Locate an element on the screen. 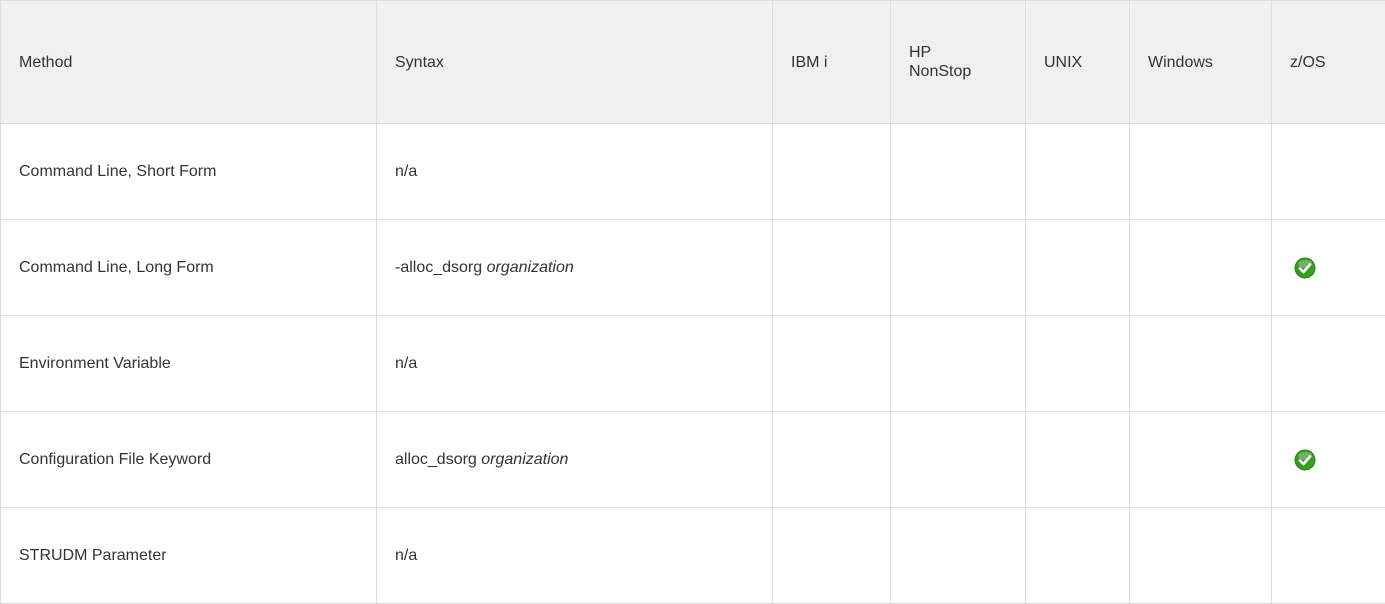  header-hp-line1: HP is located at coordinates (920, 52).